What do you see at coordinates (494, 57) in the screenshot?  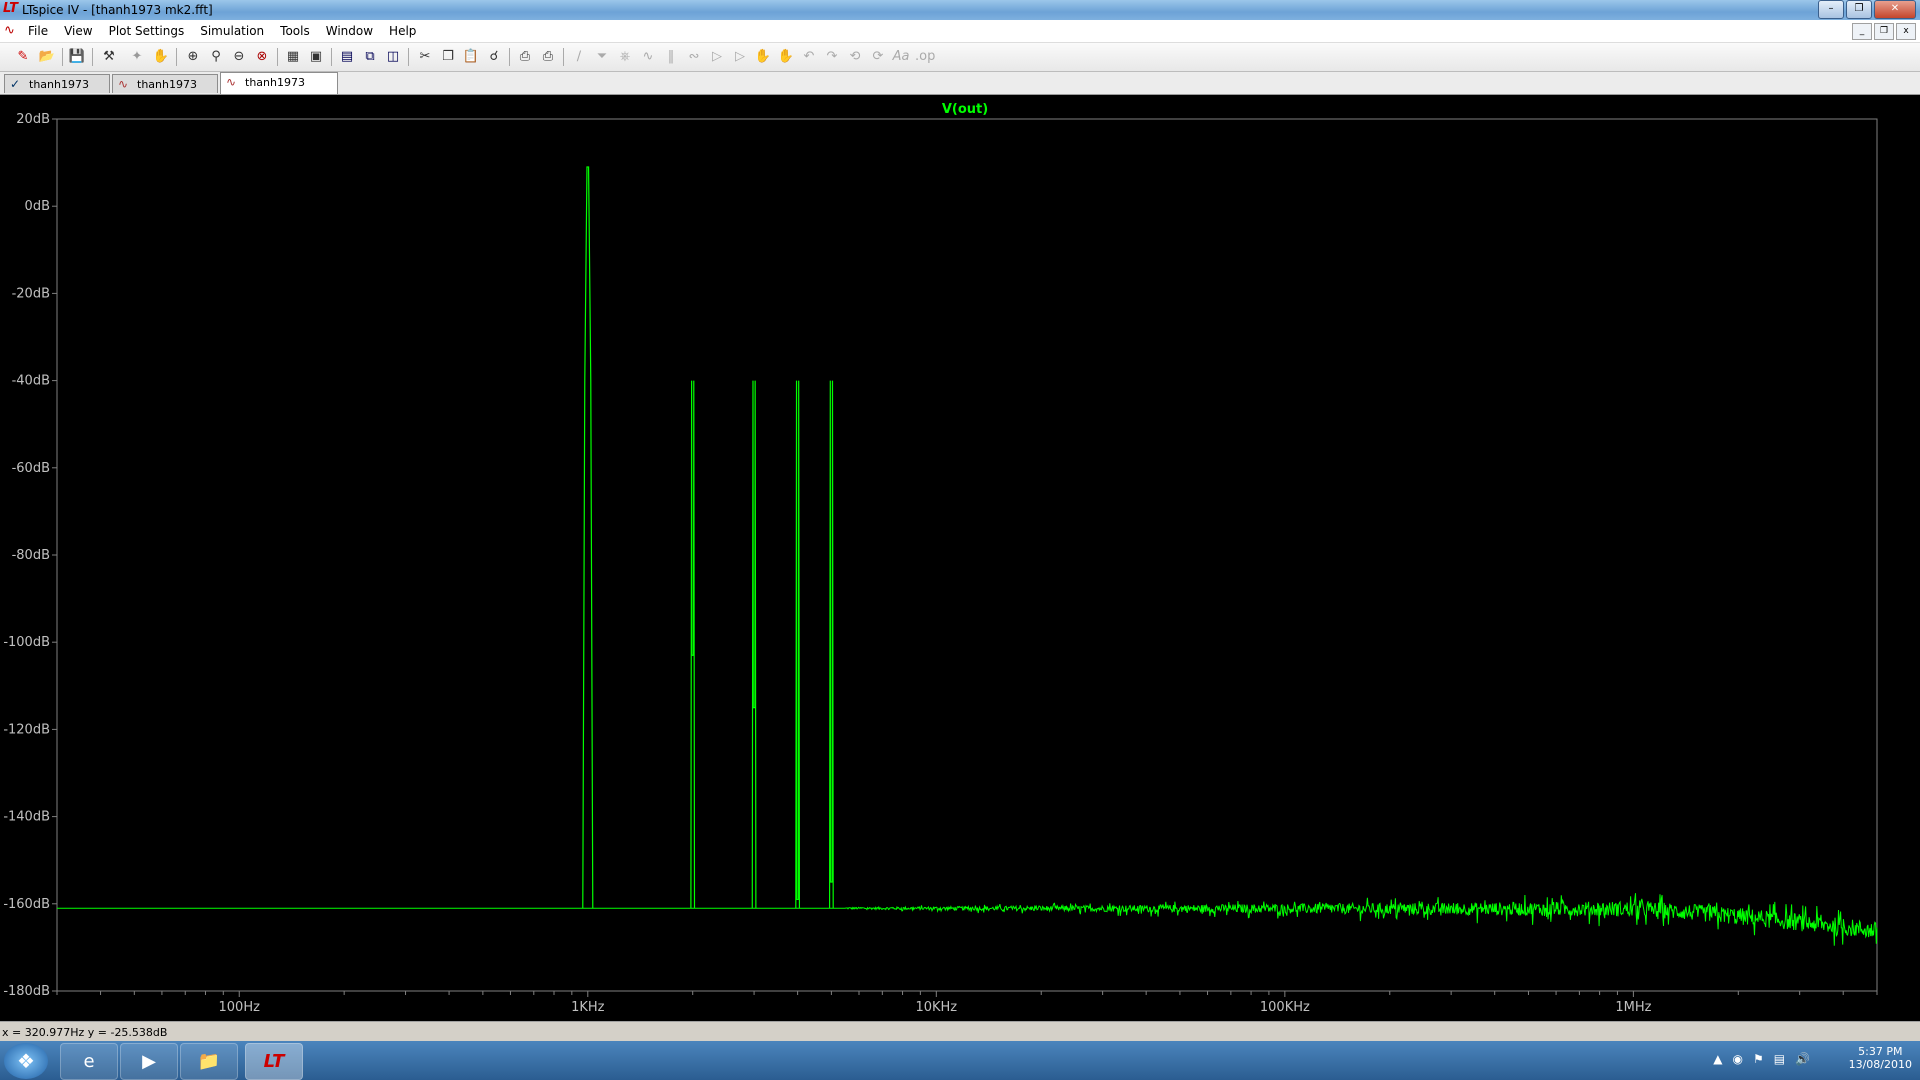 I see `find-icon: ☌` at bounding box center [494, 57].